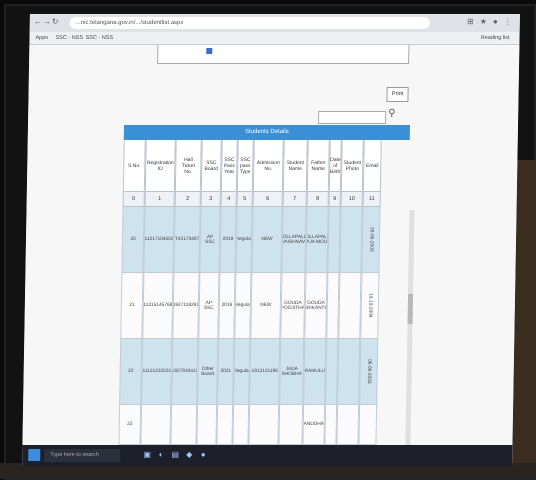 The width and height of the screenshot is (536, 480). Describe the element at coordinates (225, 425) in the screenshot. I see `cell-ssc-pass-year` at that location.